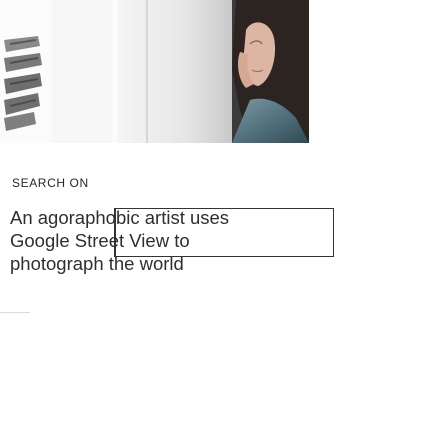  I want to click on article-kicker: SEARCH ON, so click(50, 183).